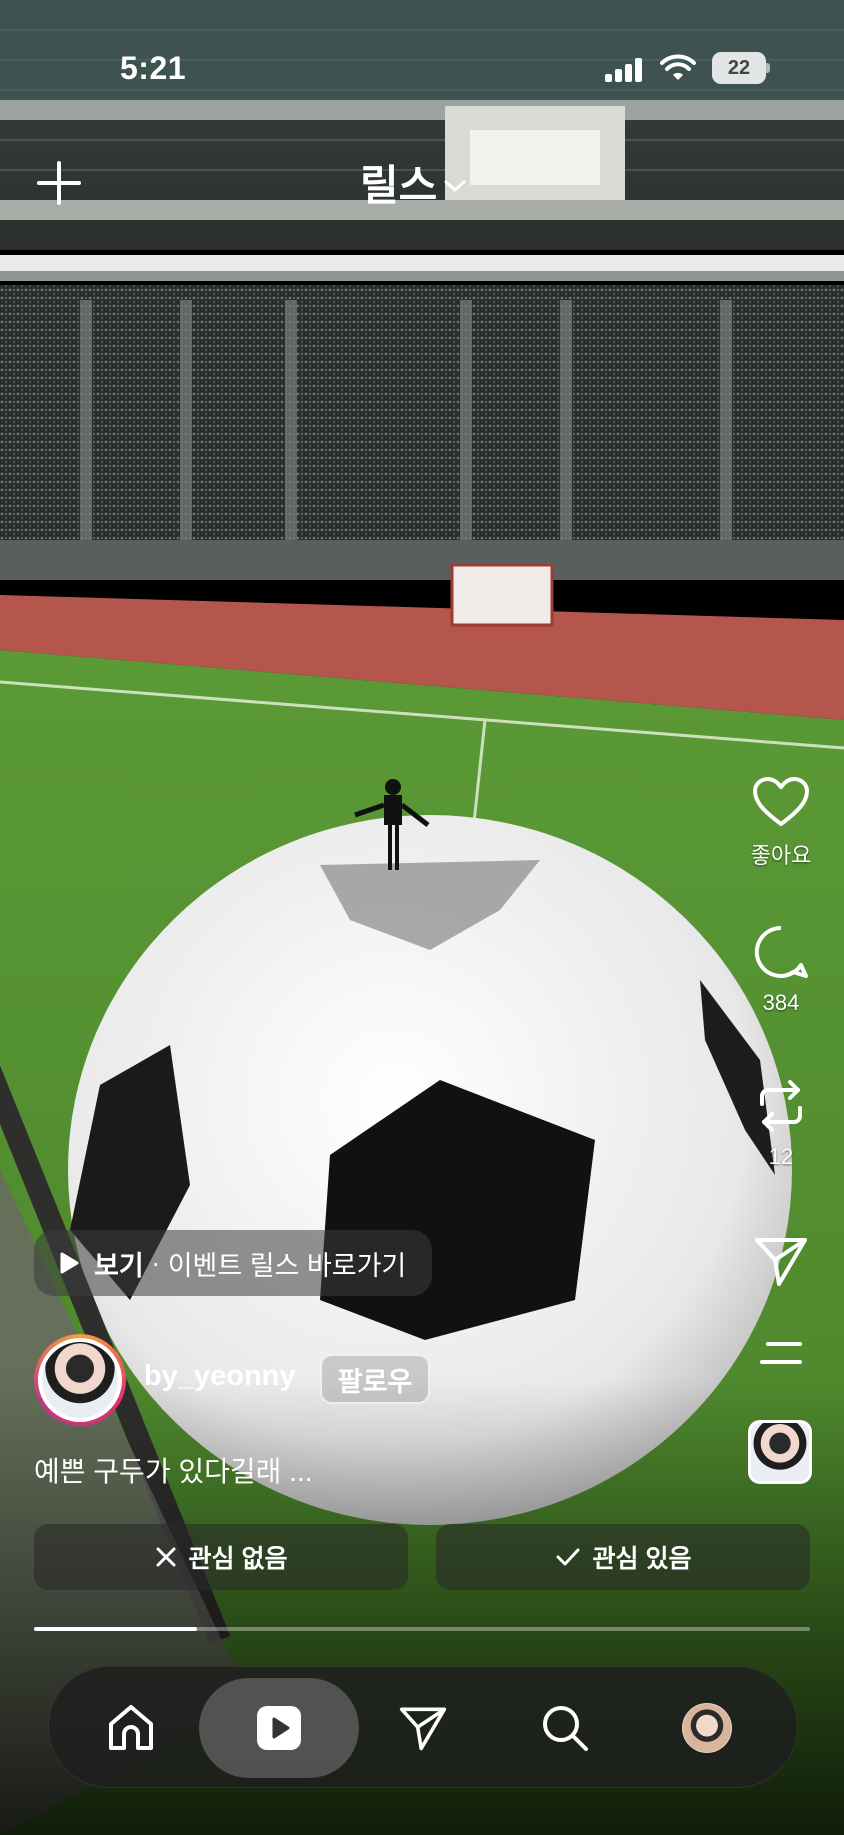  I want to click on audio-thumbnail, so click(780, 1452).